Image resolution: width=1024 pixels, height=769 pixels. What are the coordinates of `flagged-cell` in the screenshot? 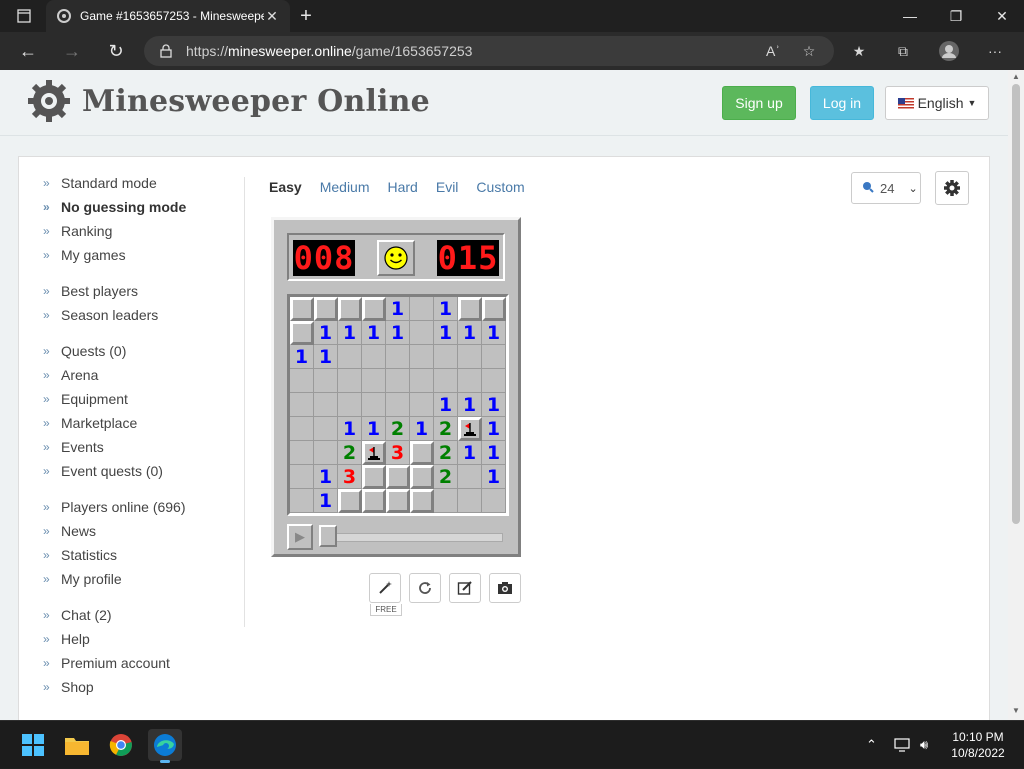 It's located at (374, 453).